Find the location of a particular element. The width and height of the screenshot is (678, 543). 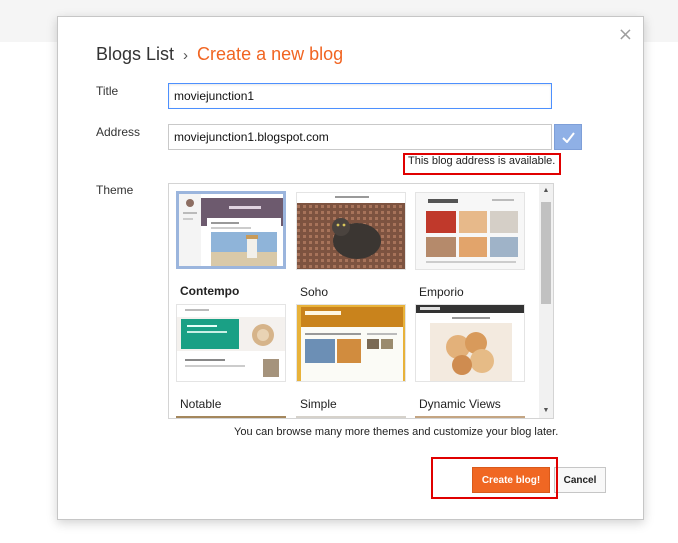

create-button-highlight is located at coordinates (494, 478).